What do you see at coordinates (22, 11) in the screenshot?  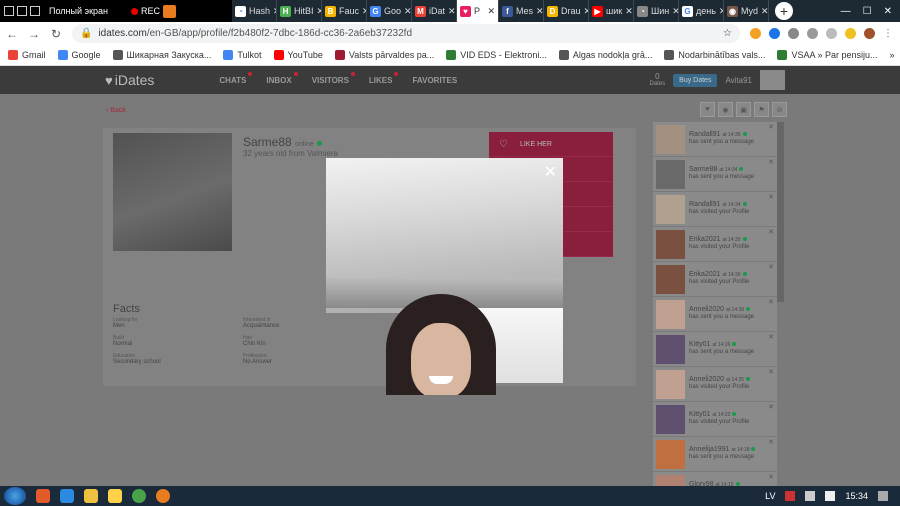 I see `window-copy-icon` at bounding box center [22, 11].